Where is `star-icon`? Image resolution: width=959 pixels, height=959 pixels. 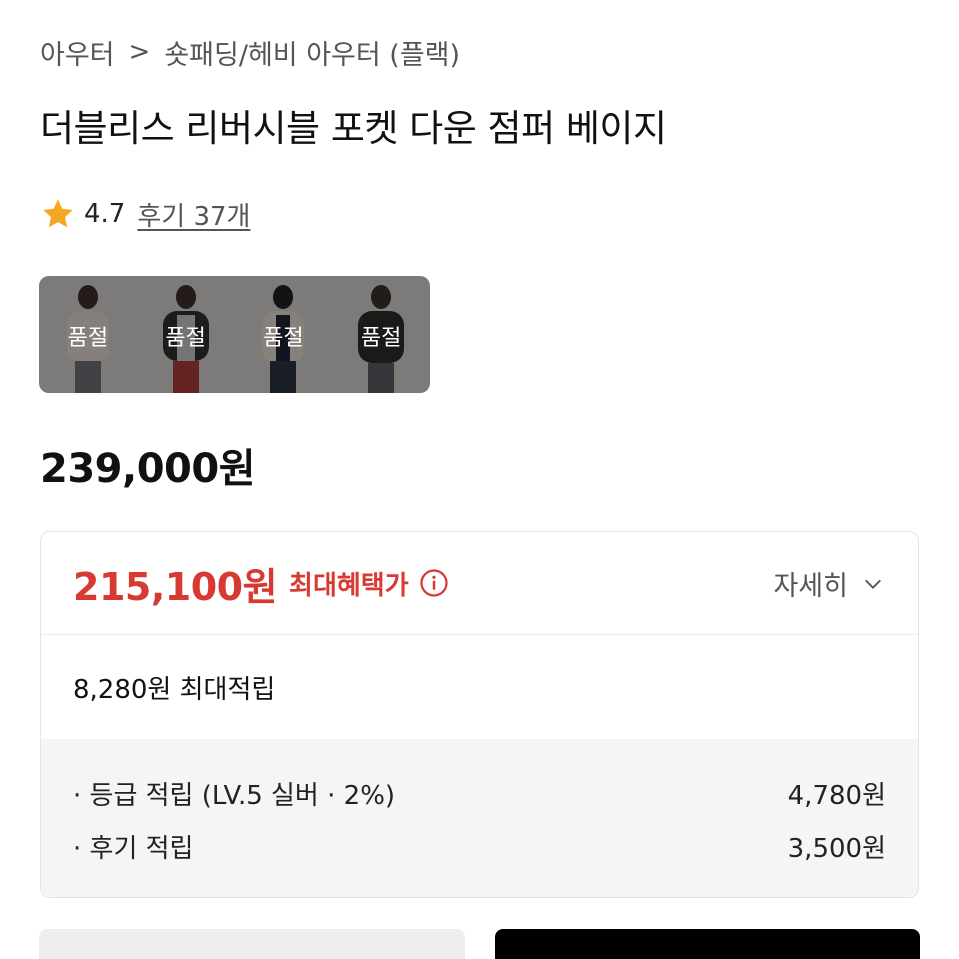
star-icon is located at coordinates (58, 213).